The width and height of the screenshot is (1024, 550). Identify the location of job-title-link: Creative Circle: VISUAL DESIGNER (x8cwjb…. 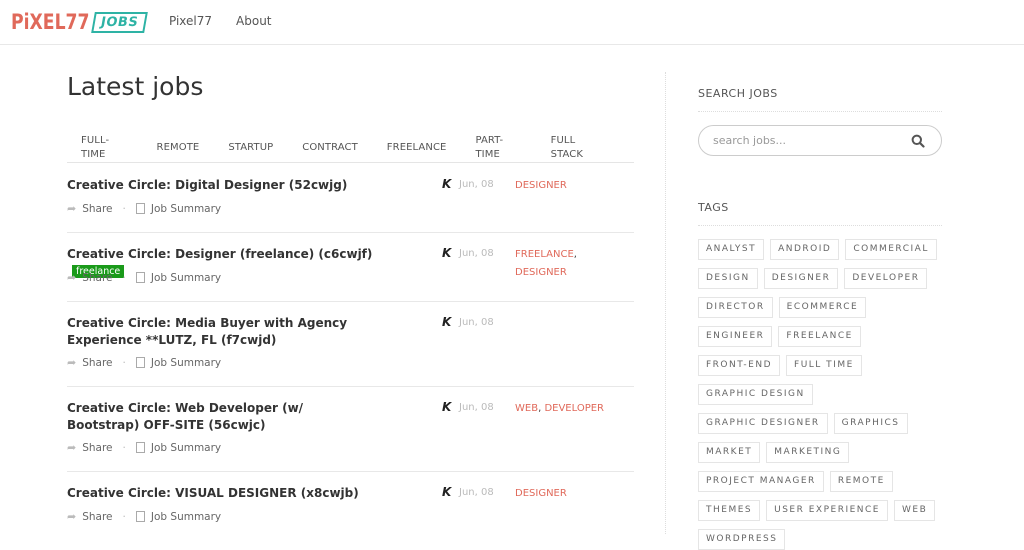
(232, 493).